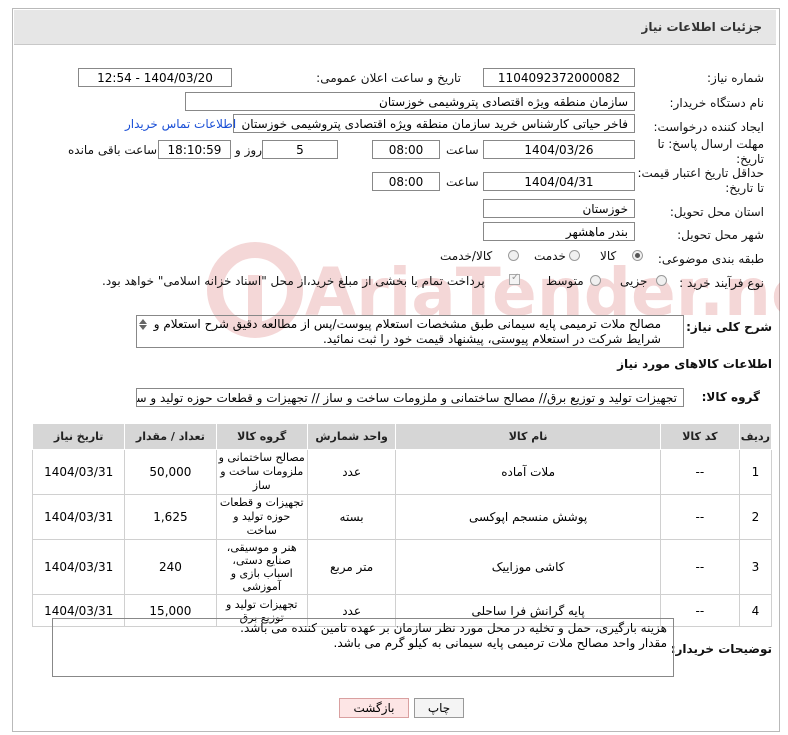 This screenshot has height=735, width=788. I want to click on need-number-label: شماره نیاز:, so click(735, 78).